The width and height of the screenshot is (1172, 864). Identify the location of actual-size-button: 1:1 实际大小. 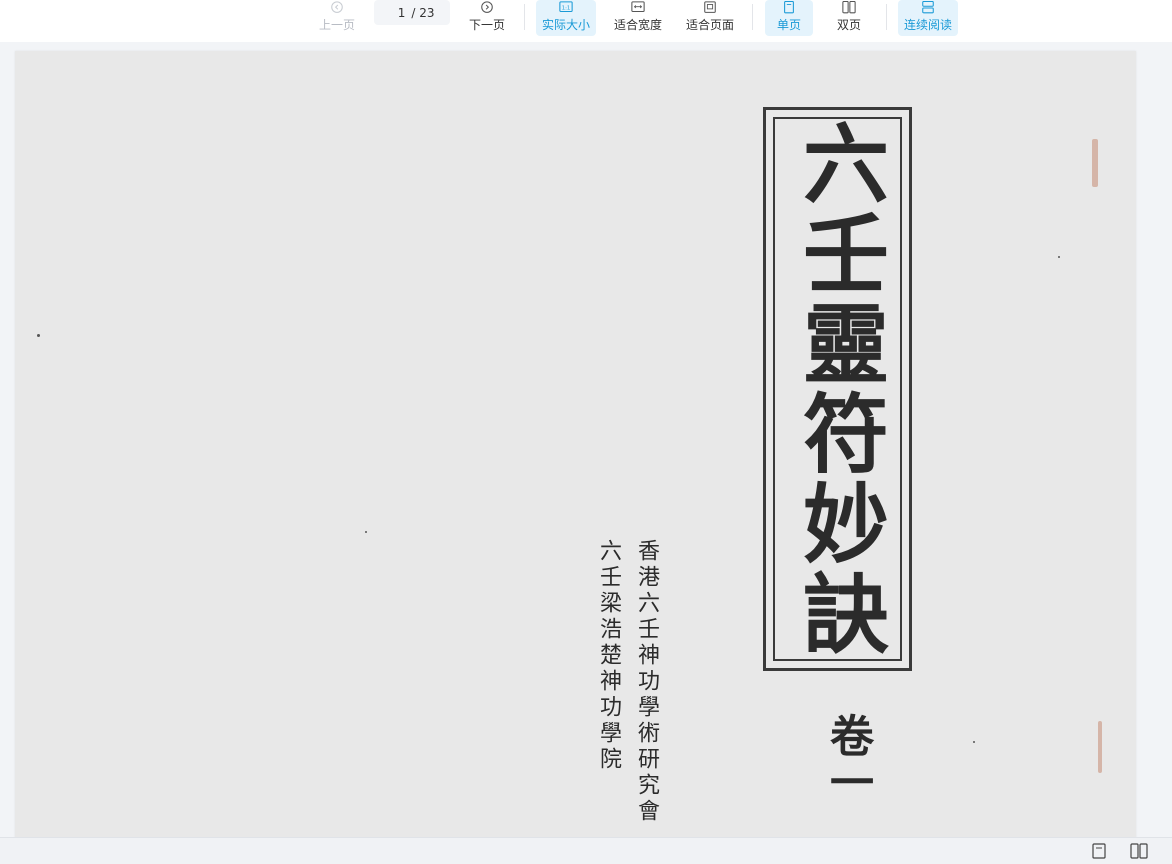
(566, 18).